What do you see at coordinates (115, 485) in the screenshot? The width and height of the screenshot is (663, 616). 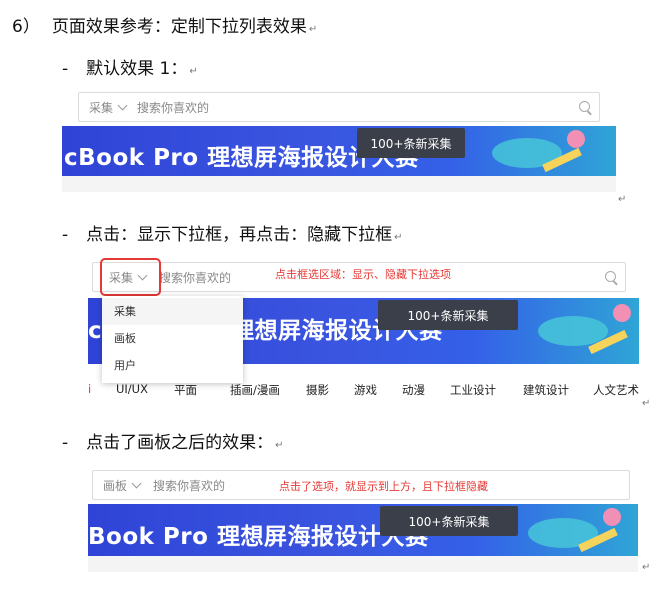 I see `category-value: 画板` at bounding box center [115, 485].